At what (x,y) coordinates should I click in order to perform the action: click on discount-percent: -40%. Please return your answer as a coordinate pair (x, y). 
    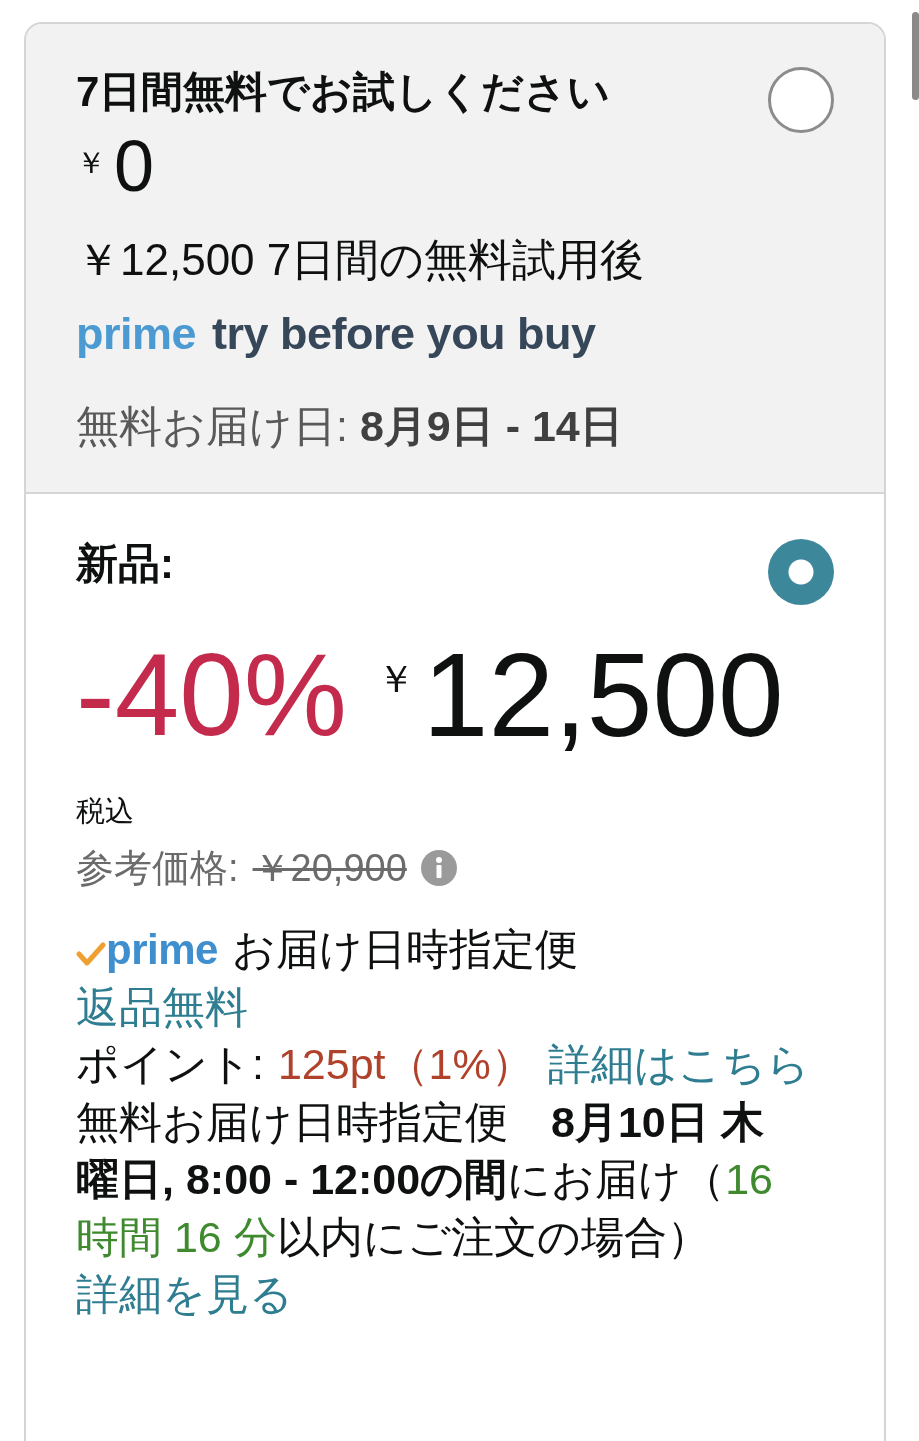
    Looking at the image, I should click on (211, 695).